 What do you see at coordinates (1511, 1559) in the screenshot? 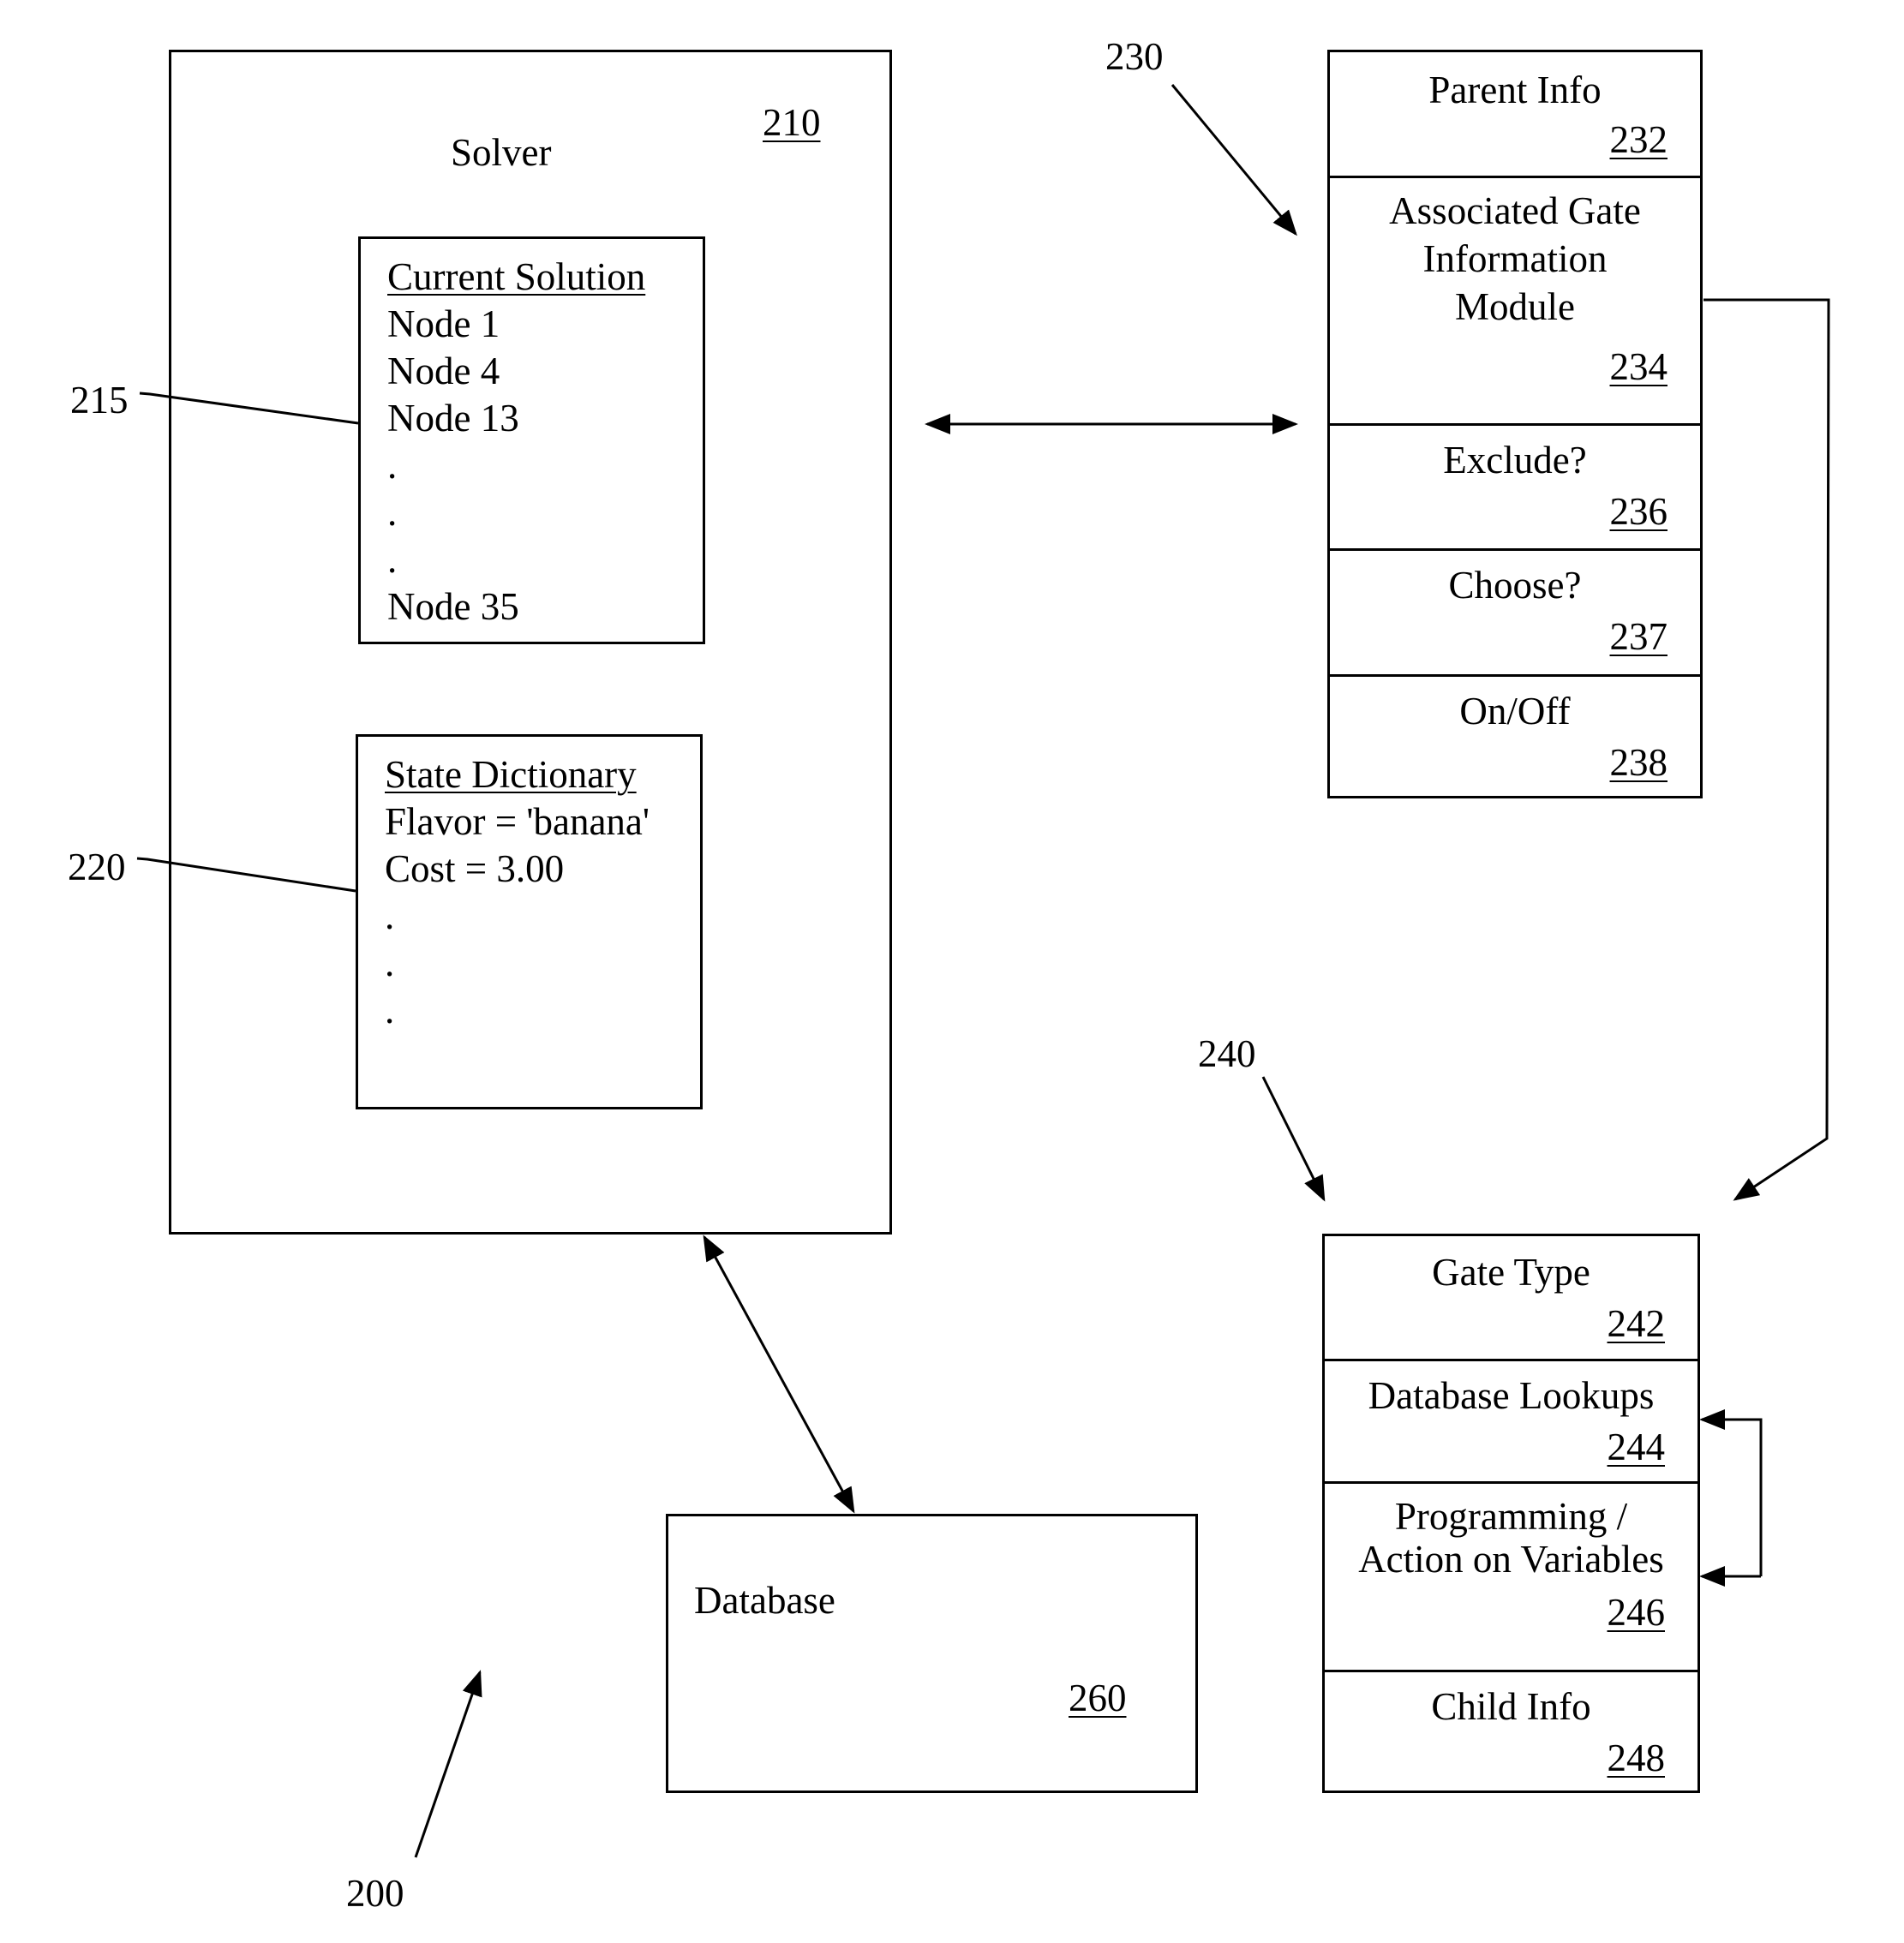
I see `cell-title-line: Action on Variables` at bounding box center [1511, 1559].